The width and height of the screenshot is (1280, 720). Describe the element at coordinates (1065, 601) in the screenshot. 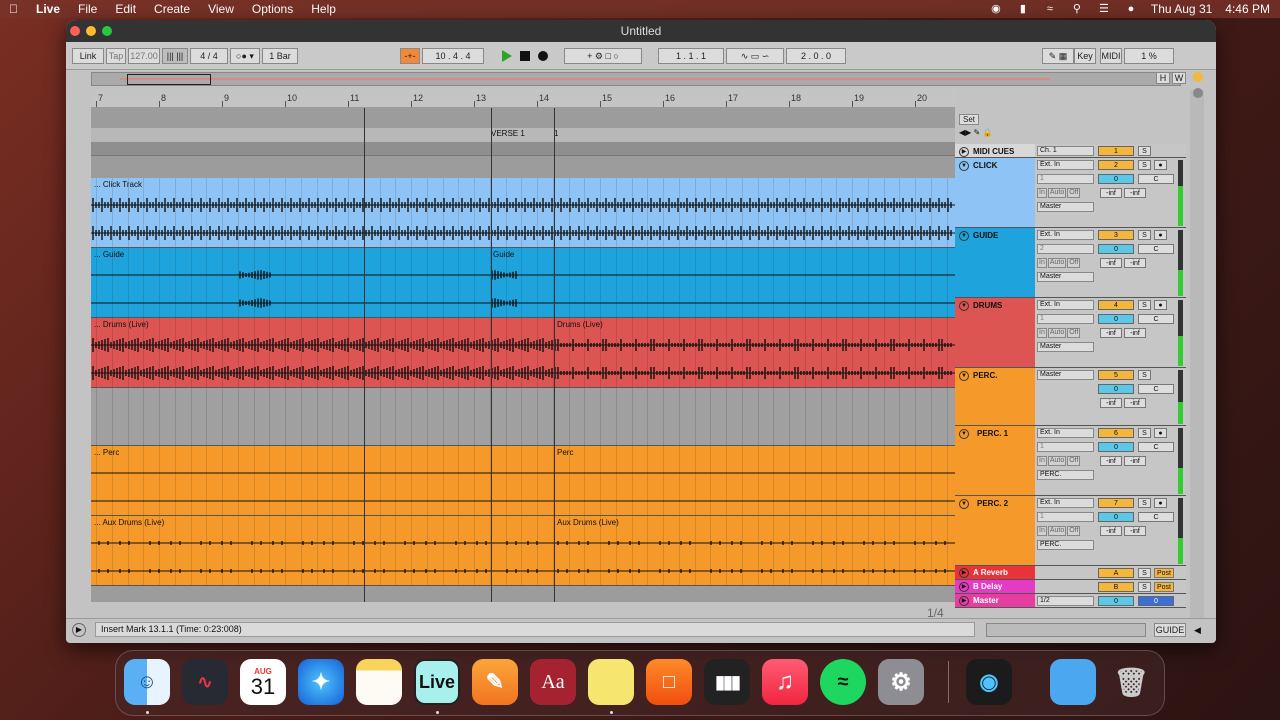

I see `cue-ratio-select: 1/2` at that location.